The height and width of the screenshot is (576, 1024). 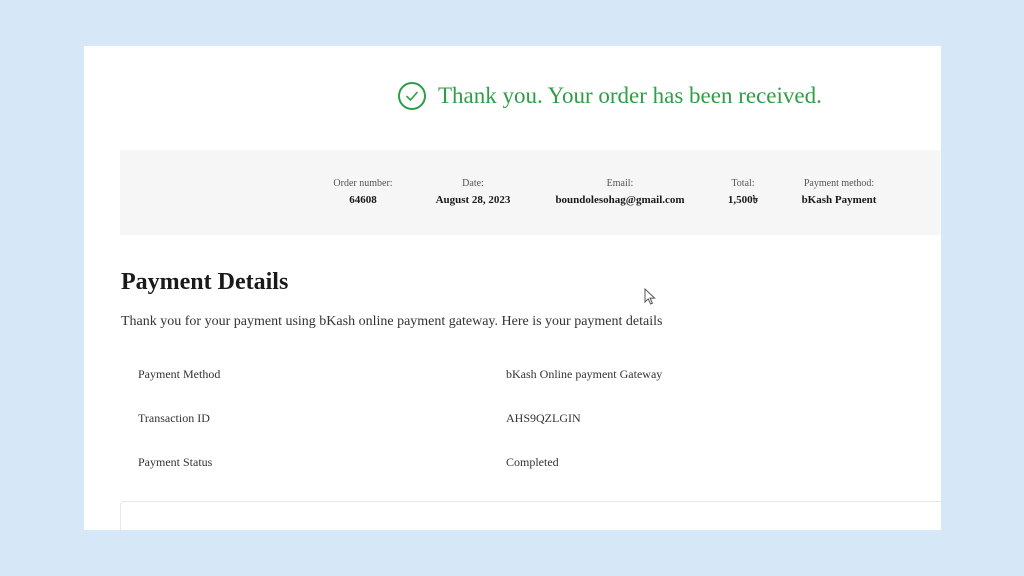 What do you see at coordinates (205, 282) in the screenshot?
I see `payment-details-title: Payment Details` at bounding box center [205, 282].